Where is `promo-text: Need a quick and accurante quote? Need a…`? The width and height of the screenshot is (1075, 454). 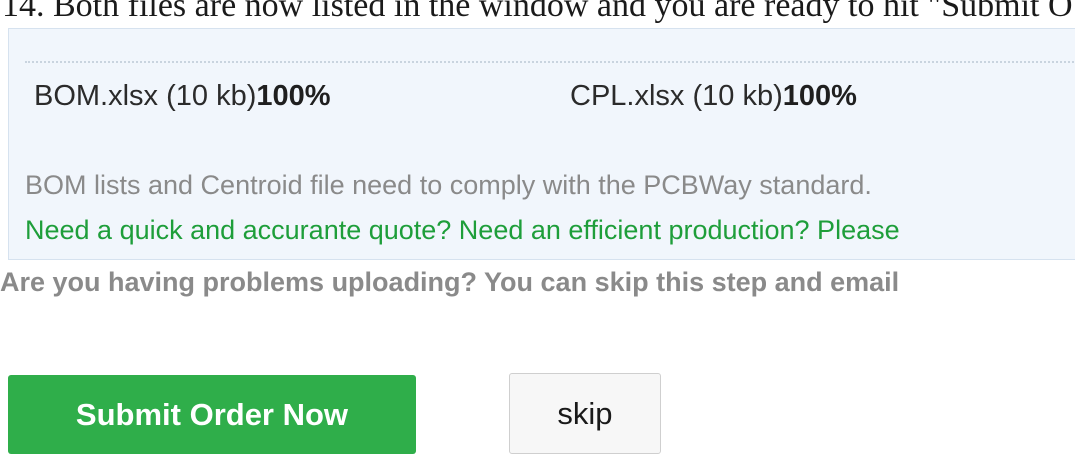 promo-text: Need a quick and accurante quote? Need a… is located at coordinates (462, 230).